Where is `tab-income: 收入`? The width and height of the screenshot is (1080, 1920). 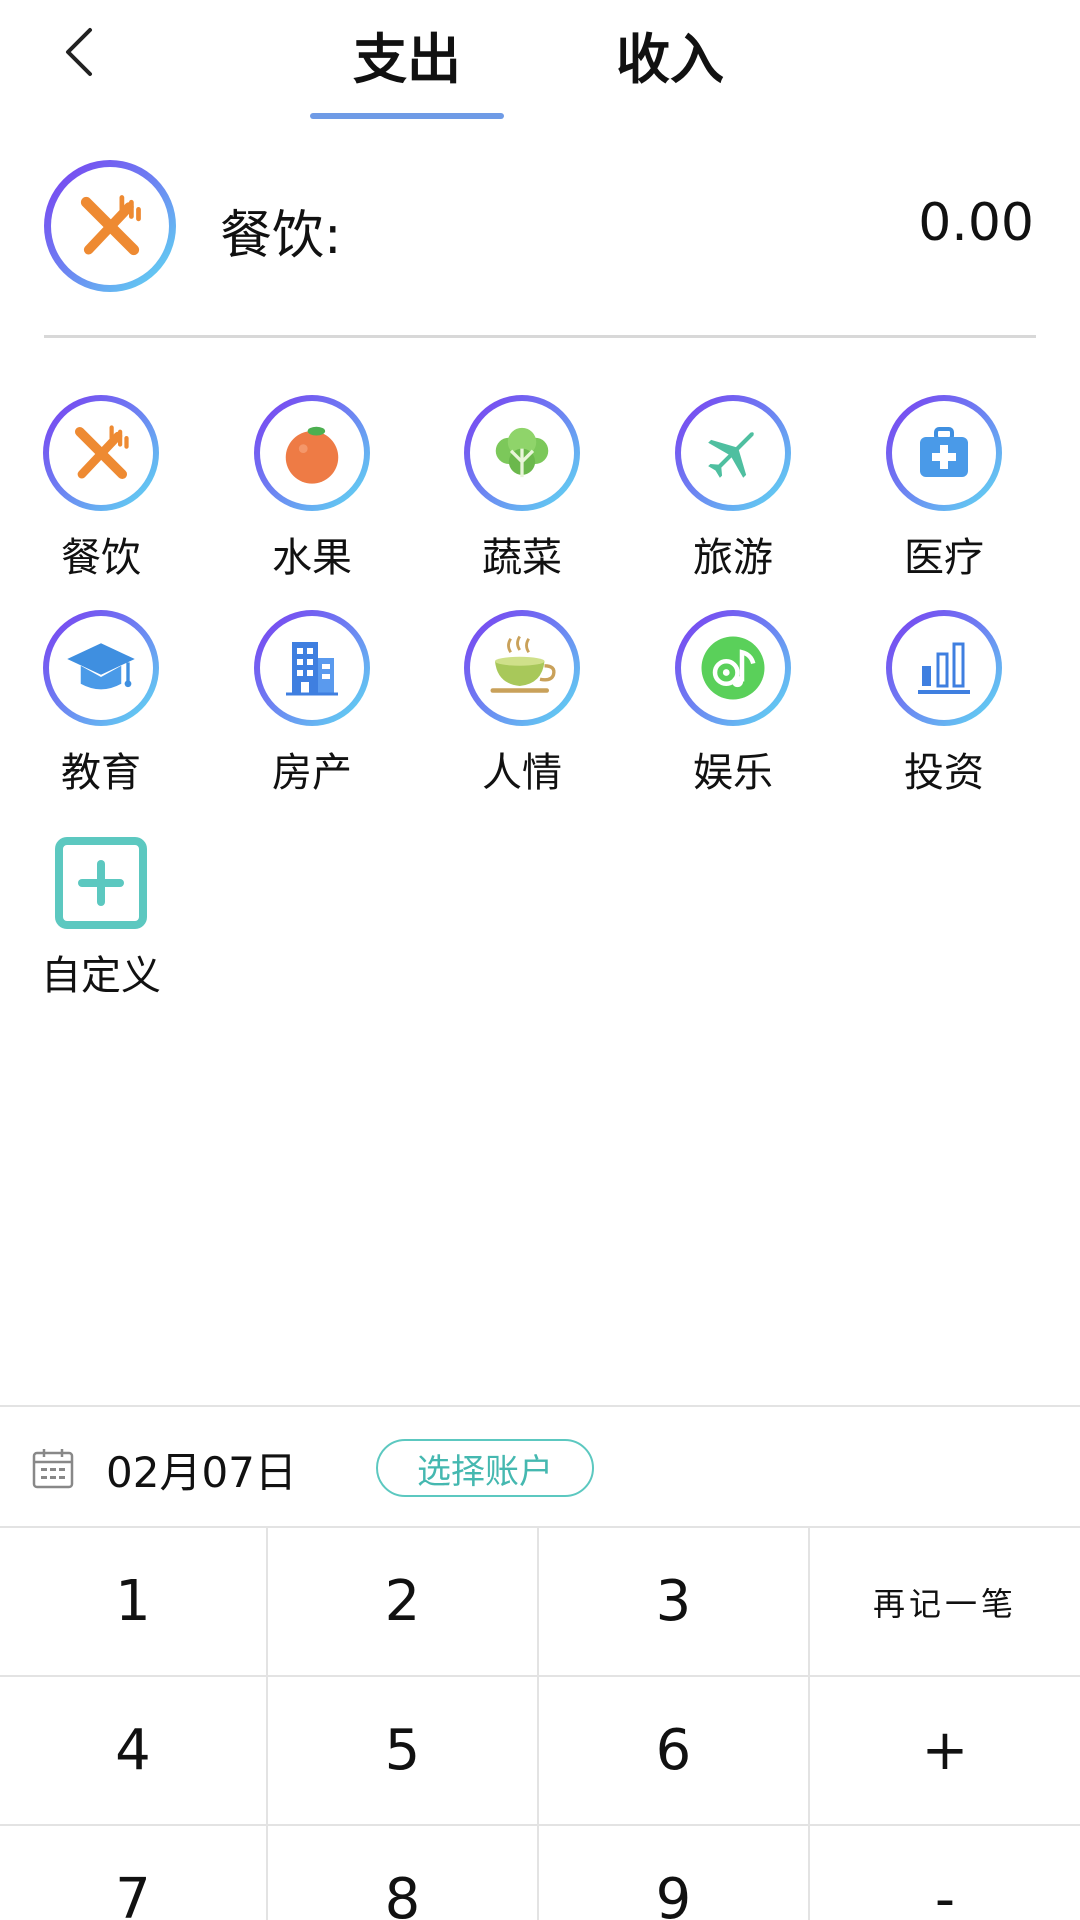
tab-income: 收入 is located at coordinates (670, 54).